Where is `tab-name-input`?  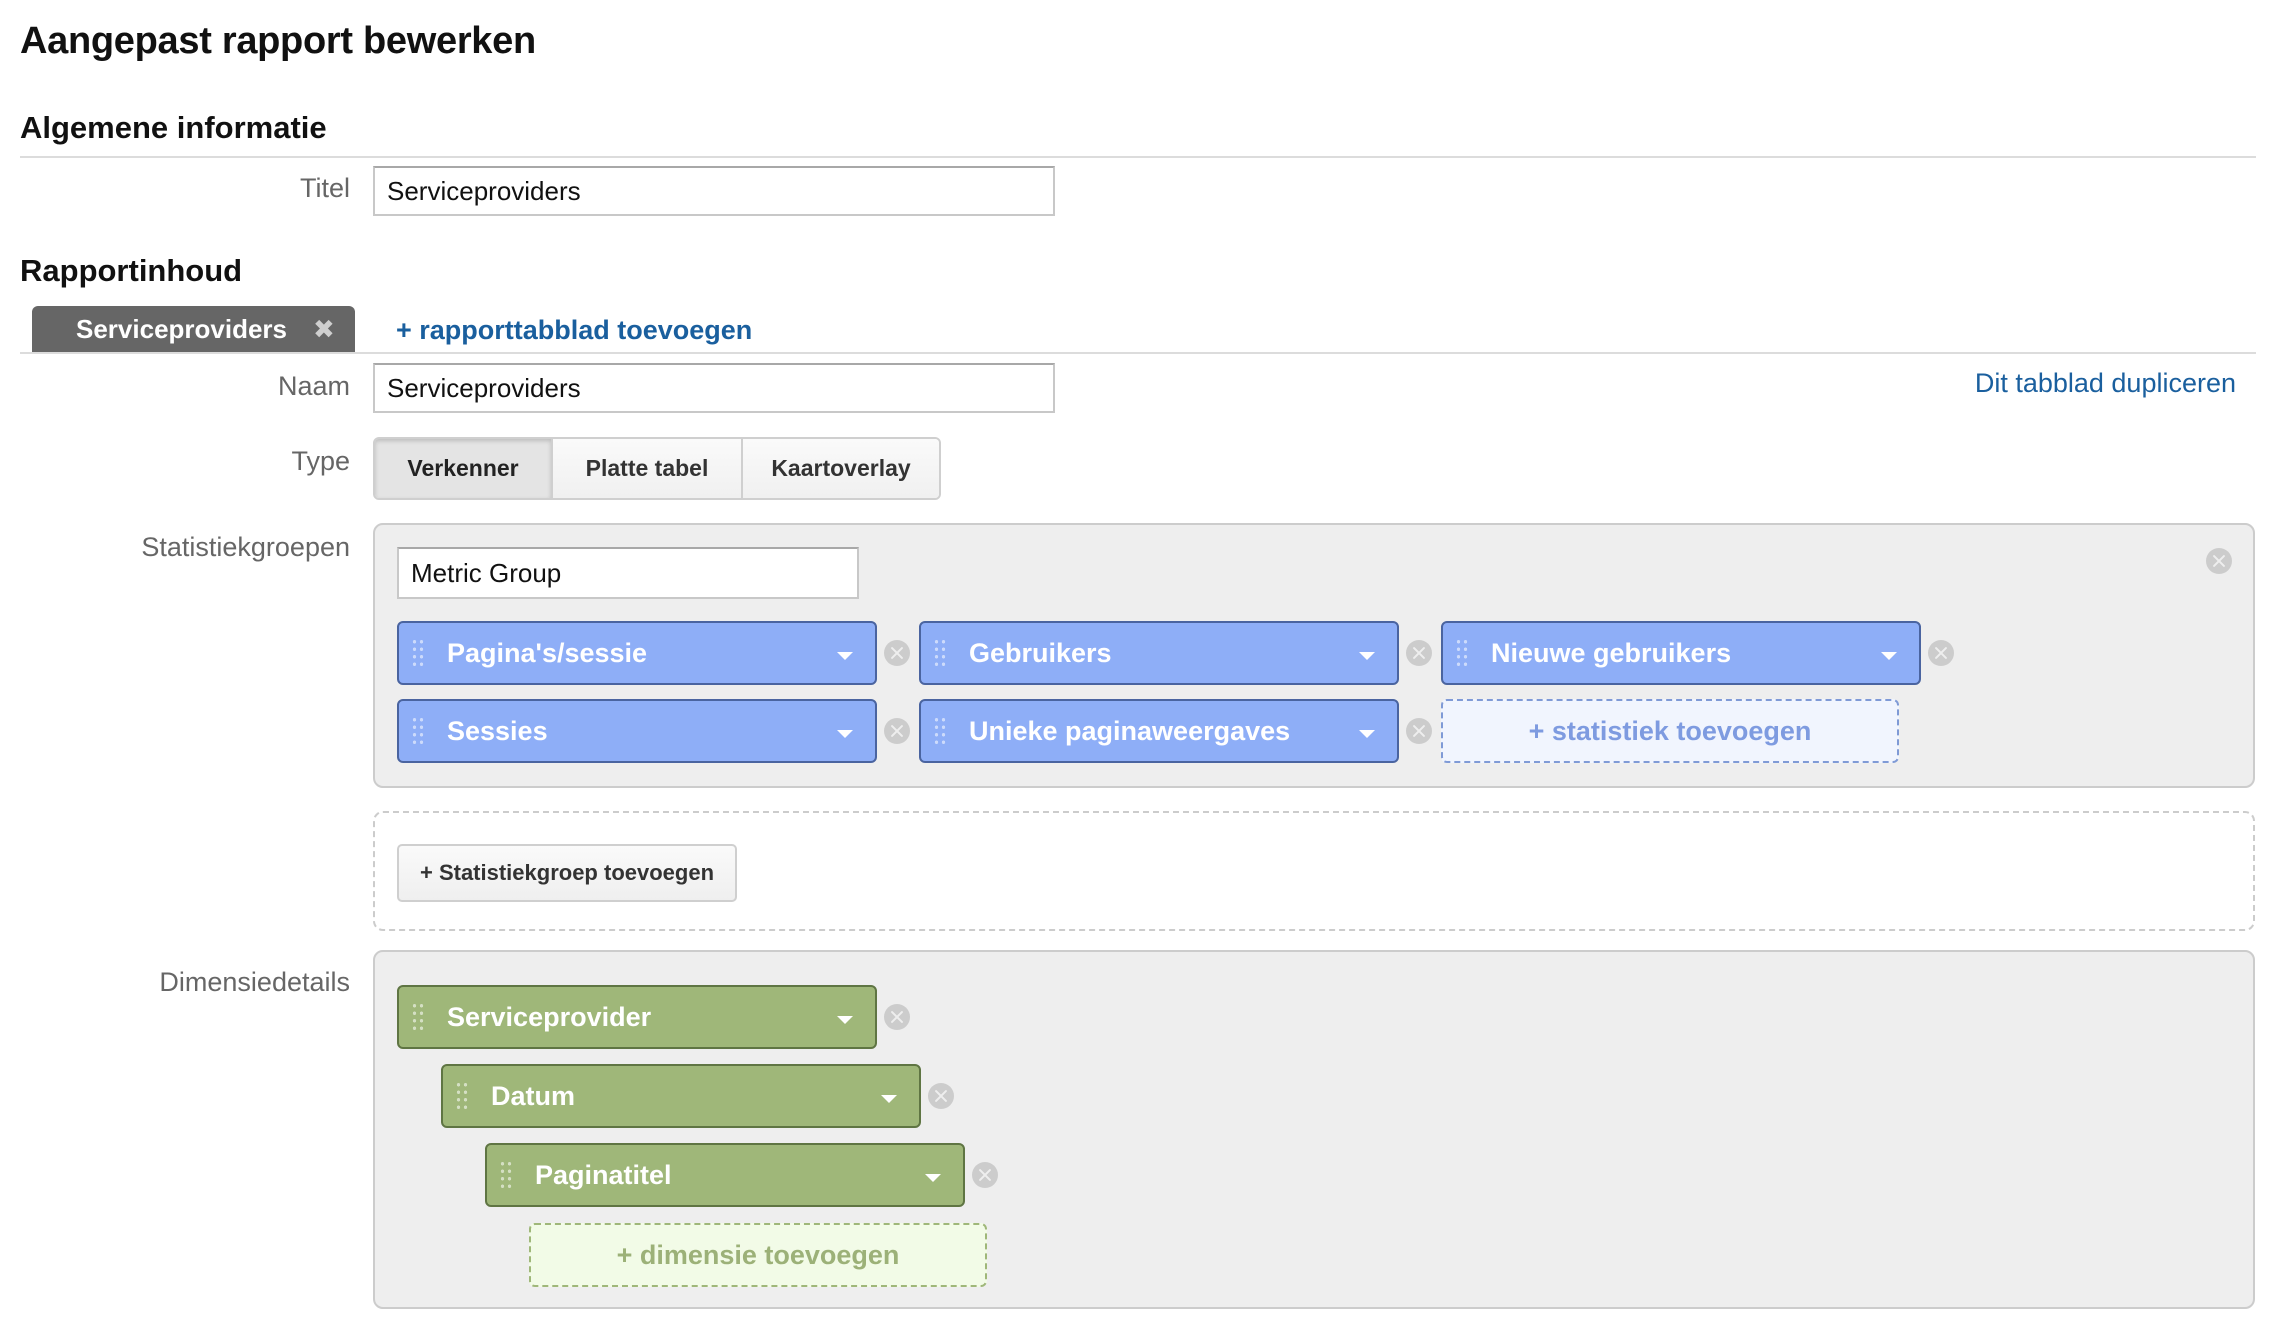 tab-name-input is located at coordinates (714, 388).